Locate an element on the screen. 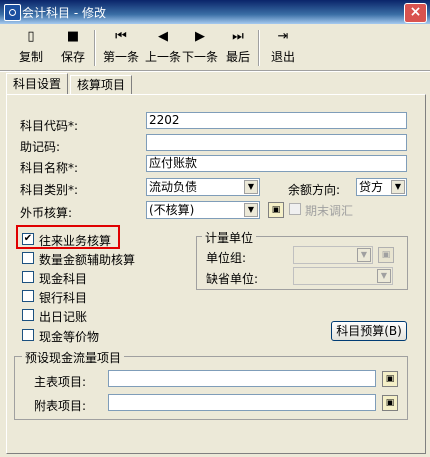  code-label: 科目代码*: is located at coordinates (49, 126).